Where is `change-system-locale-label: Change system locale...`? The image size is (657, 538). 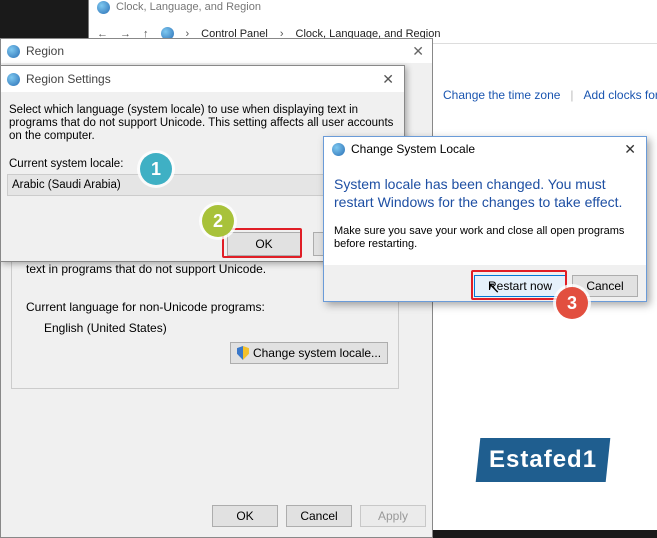 change-system-locale-label: Change system locale... is located at coordinates (317, 353).